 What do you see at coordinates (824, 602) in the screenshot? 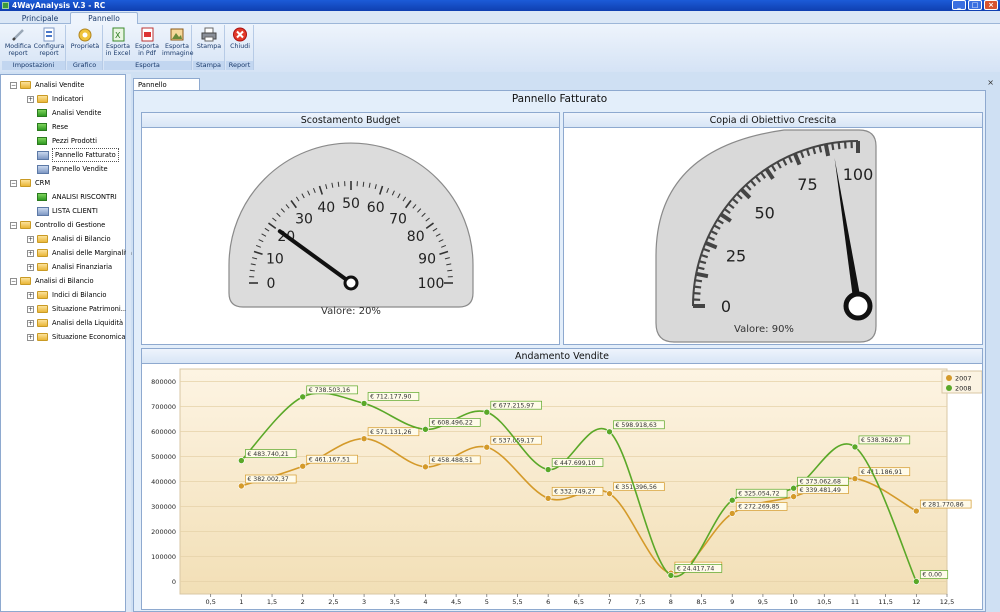
I see `x-tick-label: 10,5` at bounding box center [824, 602].